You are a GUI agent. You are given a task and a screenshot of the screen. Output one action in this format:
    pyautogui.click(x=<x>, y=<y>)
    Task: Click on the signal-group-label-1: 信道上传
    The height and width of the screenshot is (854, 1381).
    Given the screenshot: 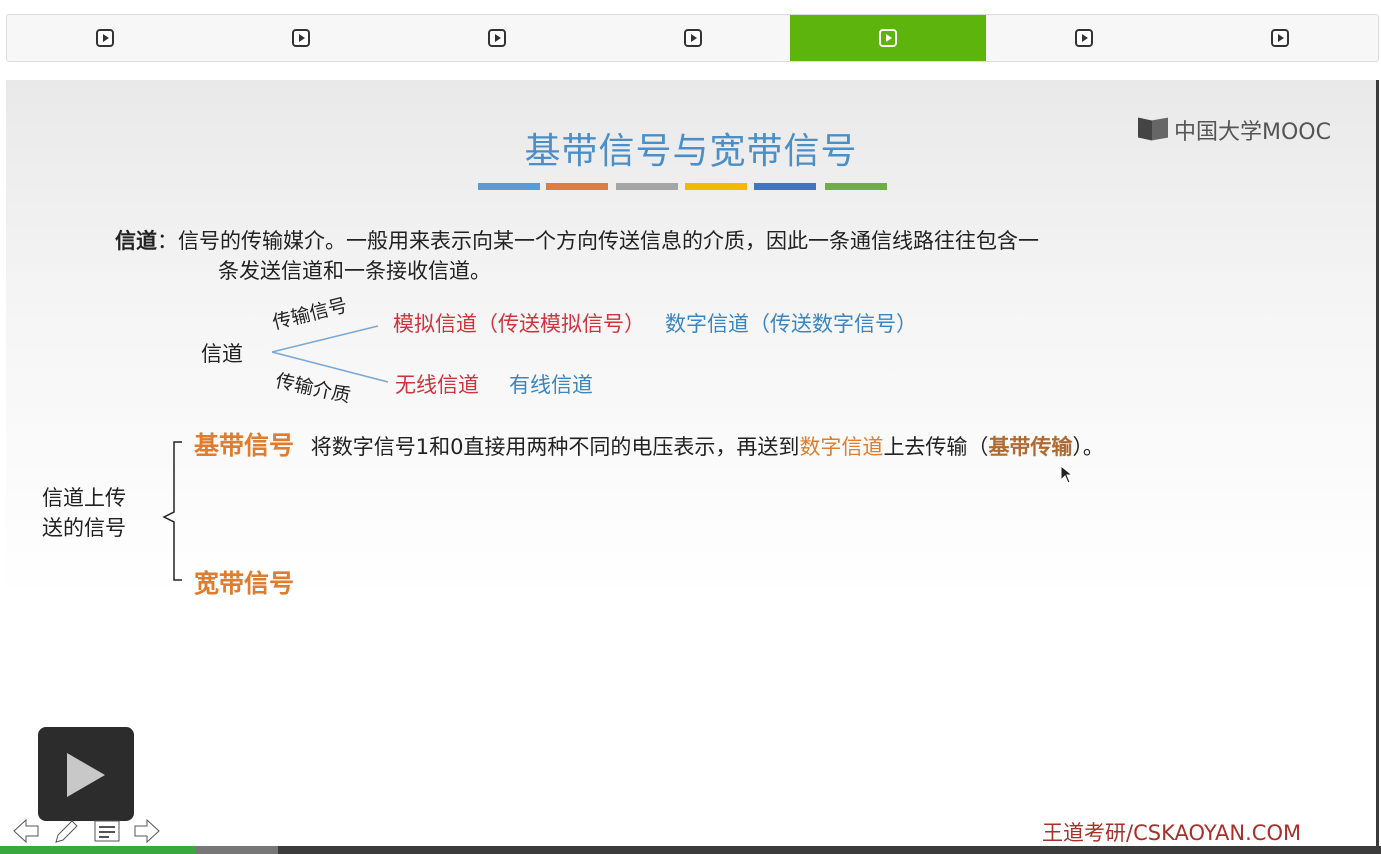 What is the action you would take?
    pyautogui.click(x=84, y=498)
    